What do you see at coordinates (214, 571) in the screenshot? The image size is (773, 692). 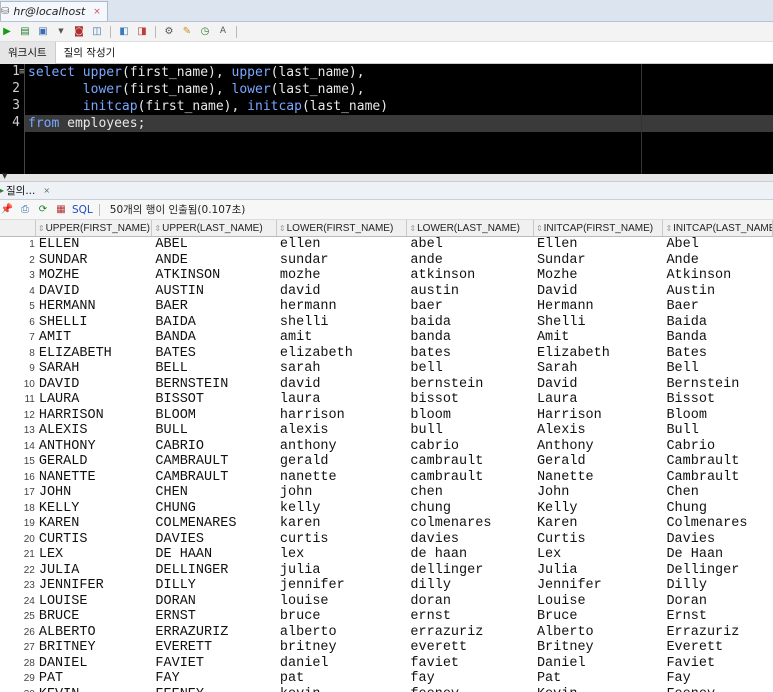 I see `table-cell: DELLINGER` at bounding box center [214, 571].